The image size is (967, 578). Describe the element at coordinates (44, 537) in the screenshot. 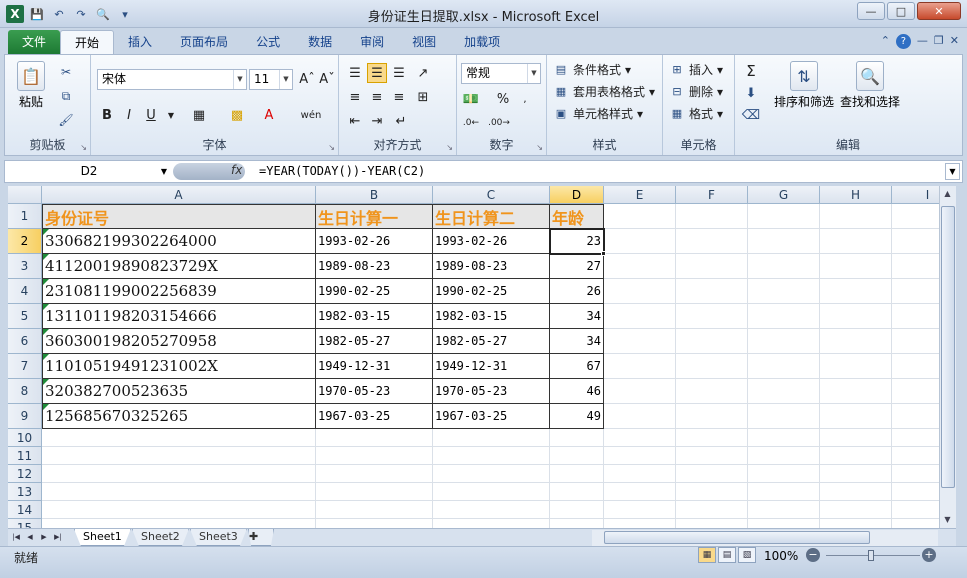

I see `next-sheet-icon: ▶` at that location.